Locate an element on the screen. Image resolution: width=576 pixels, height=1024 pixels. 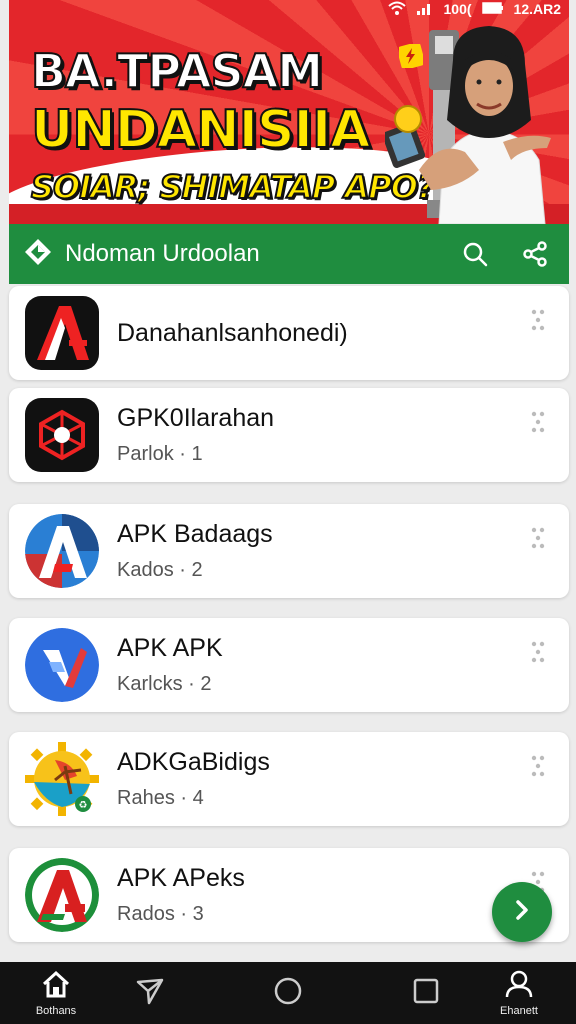
app-title: Ndoman Urdoolan is located at coordinates (162, 253).